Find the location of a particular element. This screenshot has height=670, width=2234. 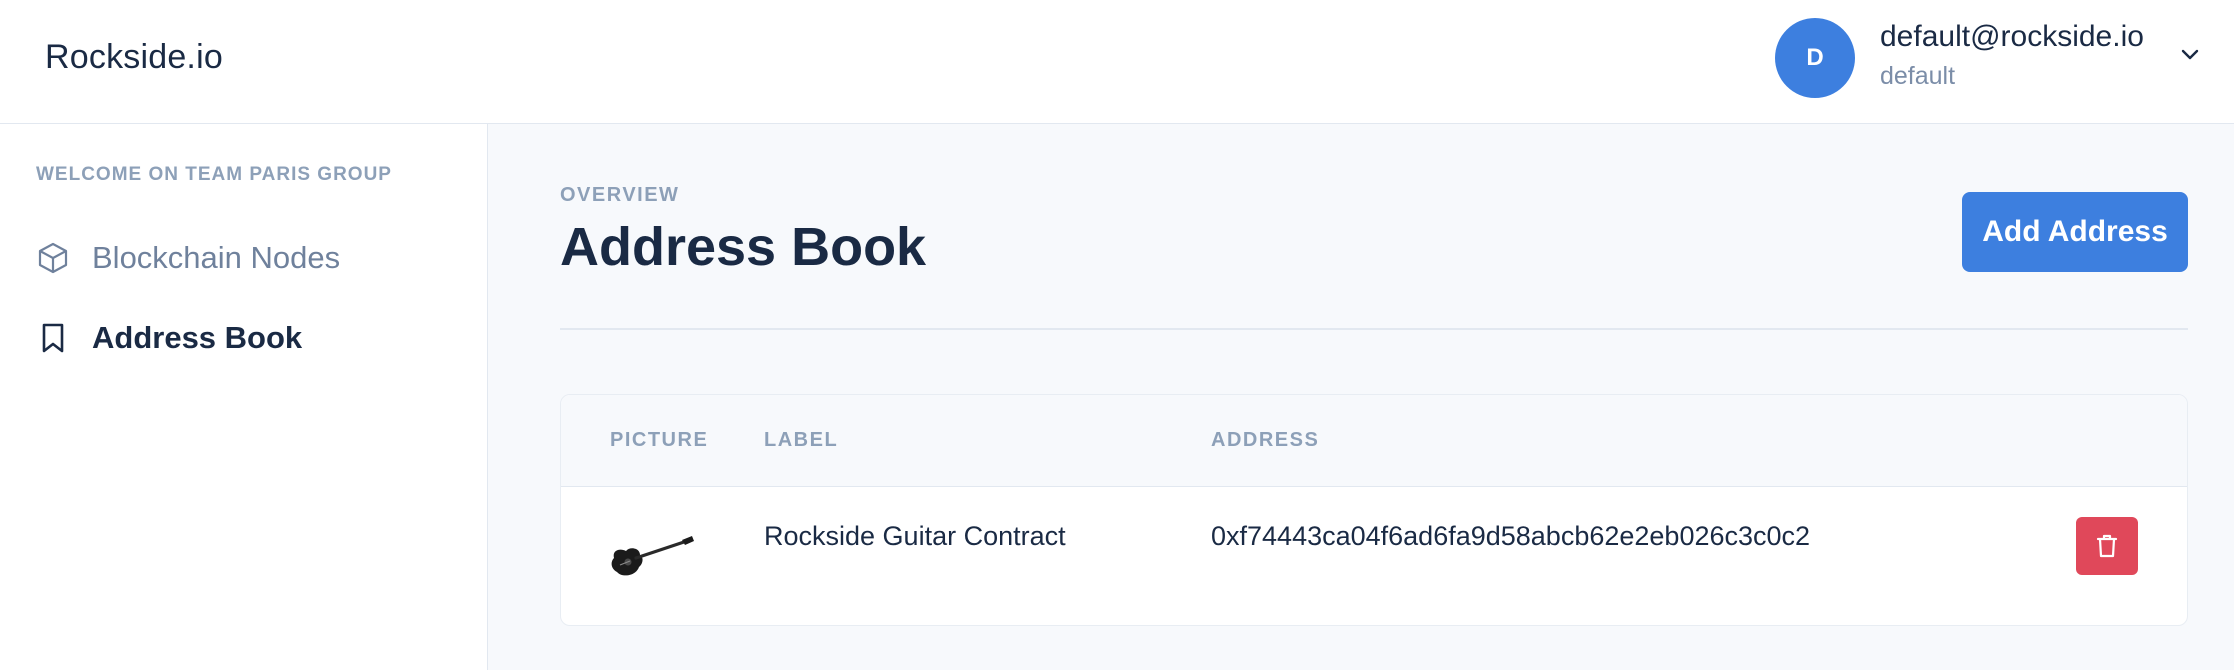

trash-icon is located at coordinates (2107, 546).